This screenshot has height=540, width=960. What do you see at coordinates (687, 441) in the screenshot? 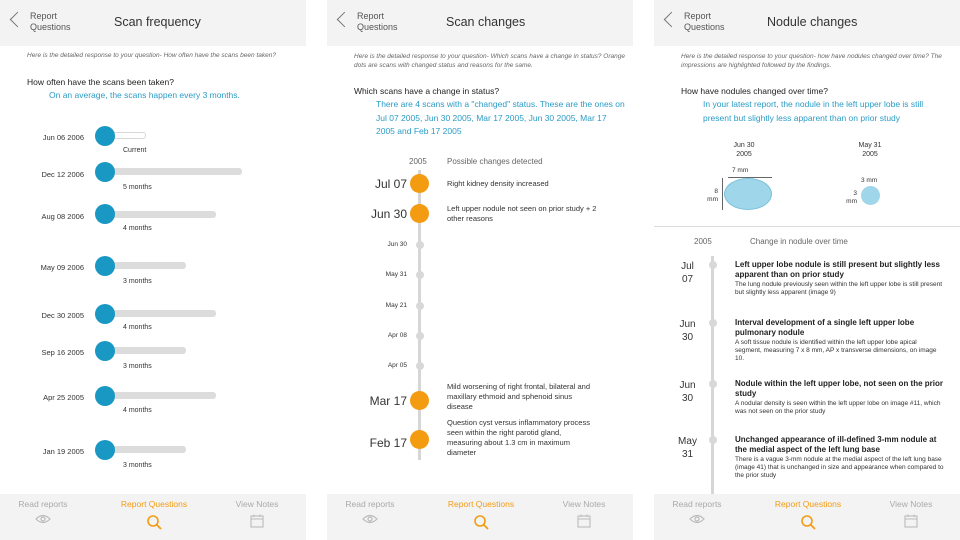
I see `entry-month: May` at bounding box center [687, 441].